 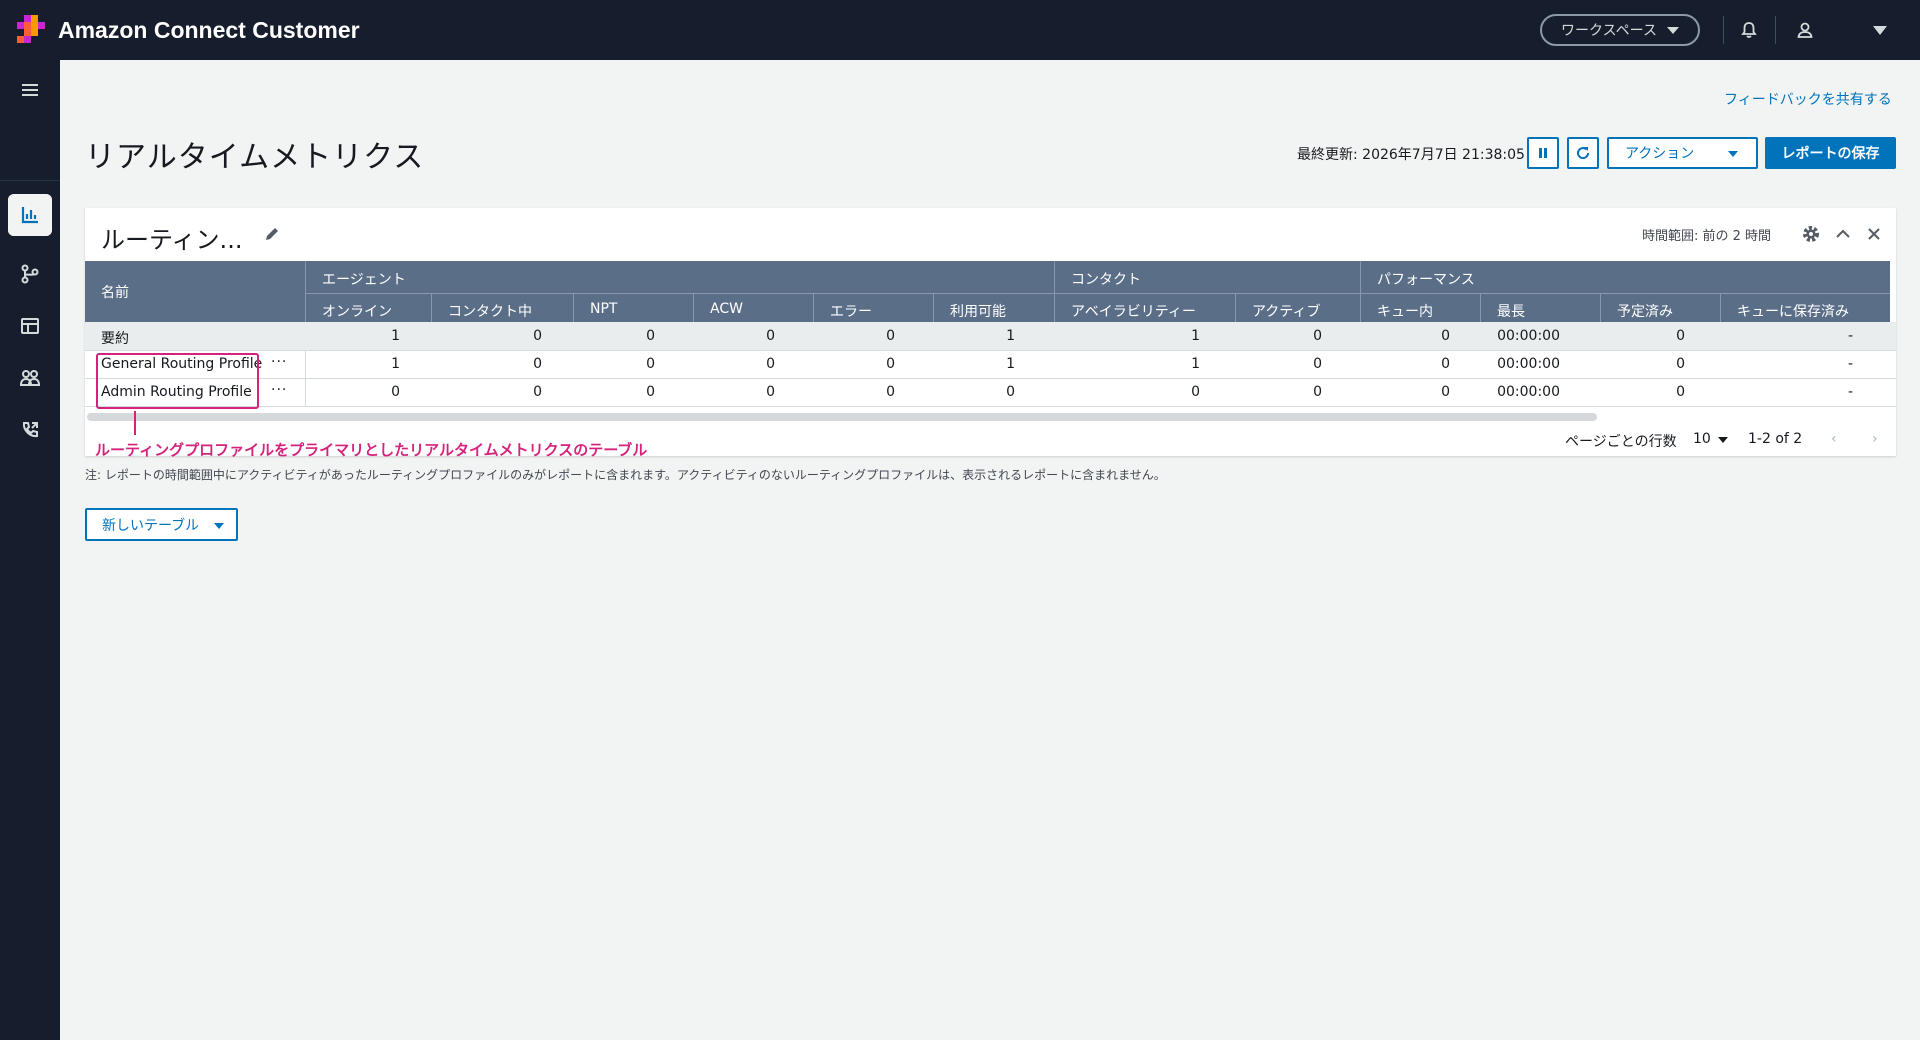 I want to click on refresh-icon, so click(x=1583, y=153).